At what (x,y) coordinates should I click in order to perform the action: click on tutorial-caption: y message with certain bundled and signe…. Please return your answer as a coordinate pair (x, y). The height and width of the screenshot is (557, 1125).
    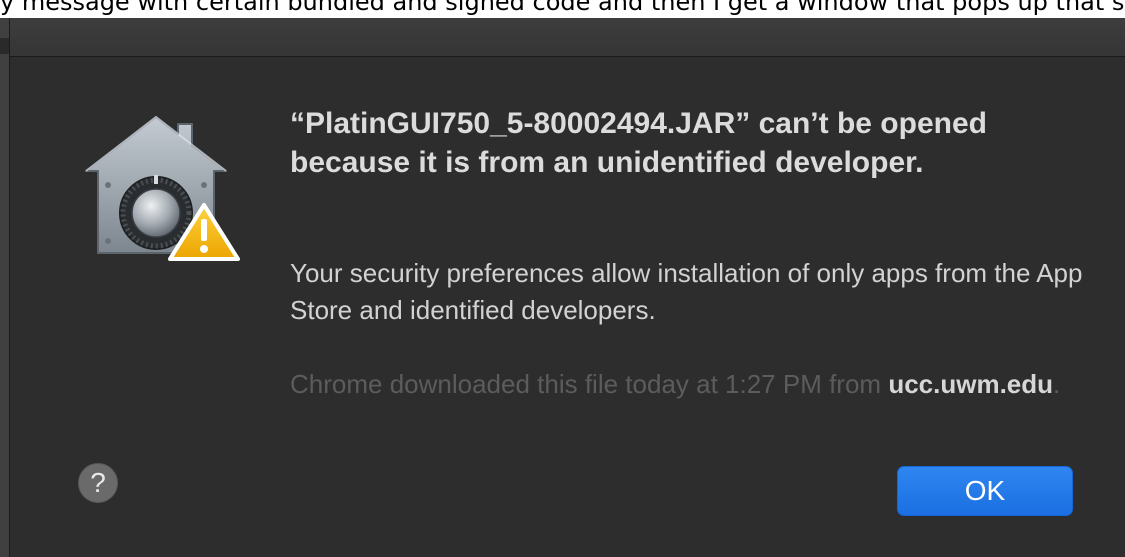
    Looking at the image, I should click on (562, 9).